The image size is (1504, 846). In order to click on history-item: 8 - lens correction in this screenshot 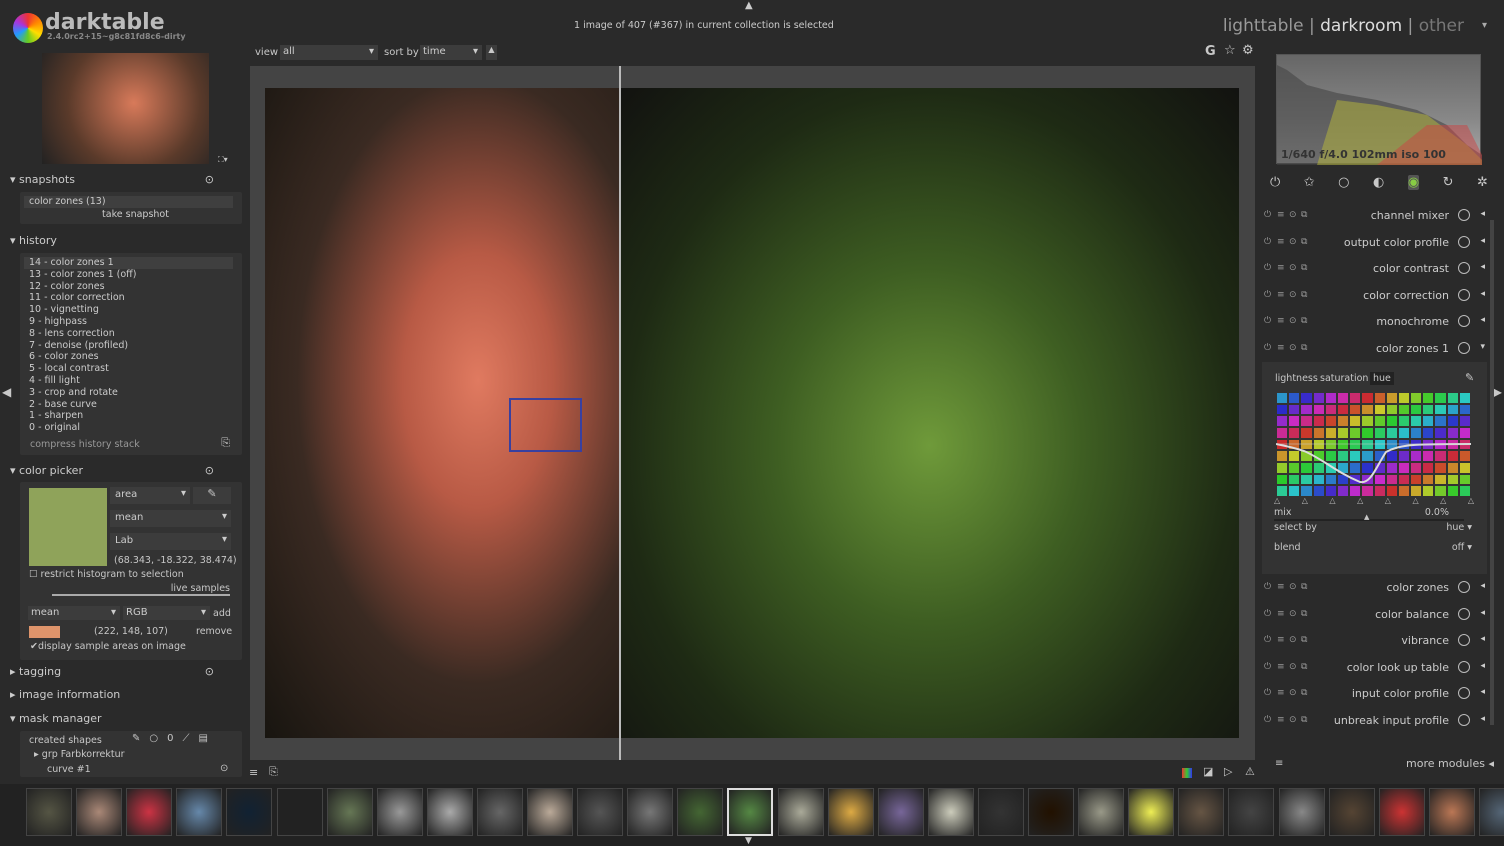, I will do `click(131, 334)`.